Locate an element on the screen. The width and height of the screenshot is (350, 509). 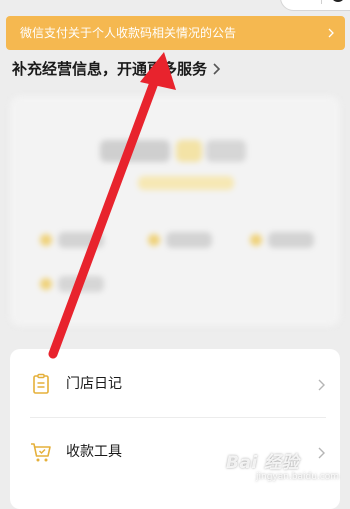
baidu-watermark: Bai 经验 jingyan.baidu.com is located at coordinates (286, 468).